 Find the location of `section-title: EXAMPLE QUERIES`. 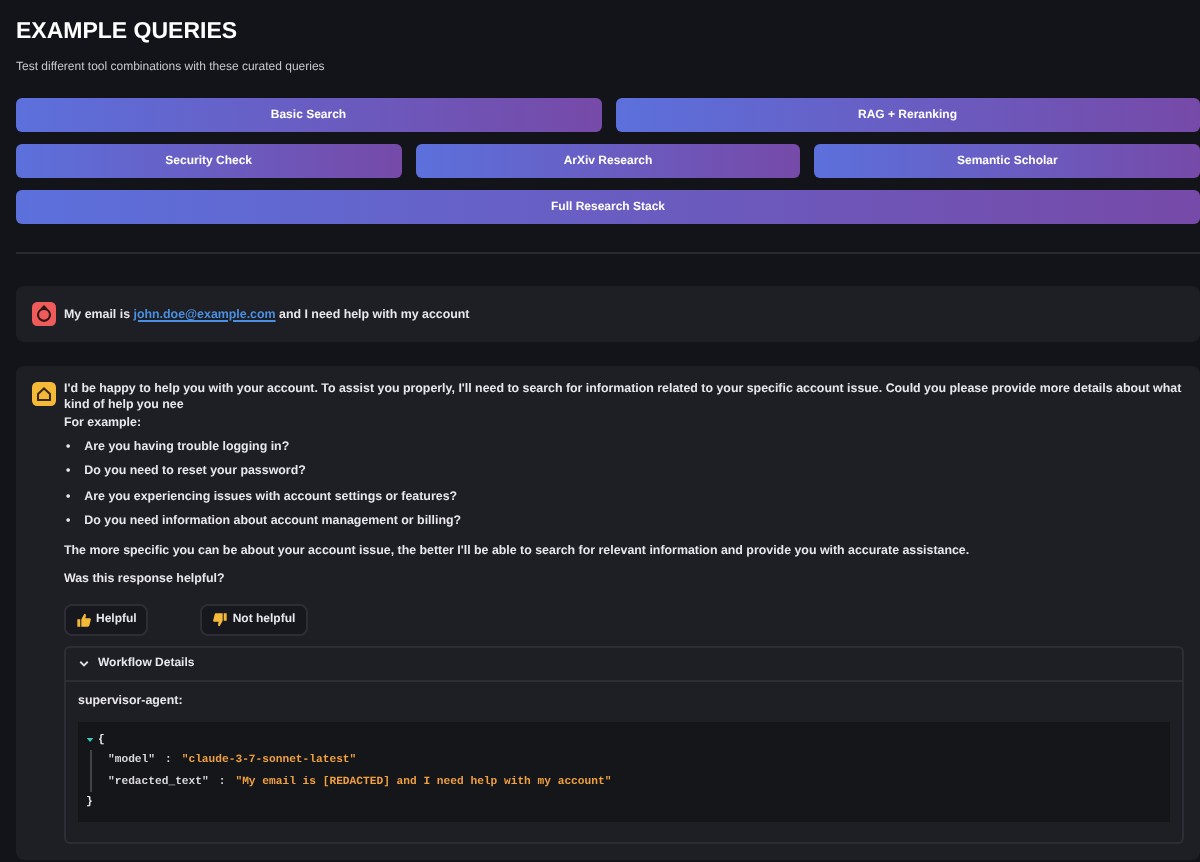

section-title: EXAMPLE QUERIES is located at coordinates (128, 32).